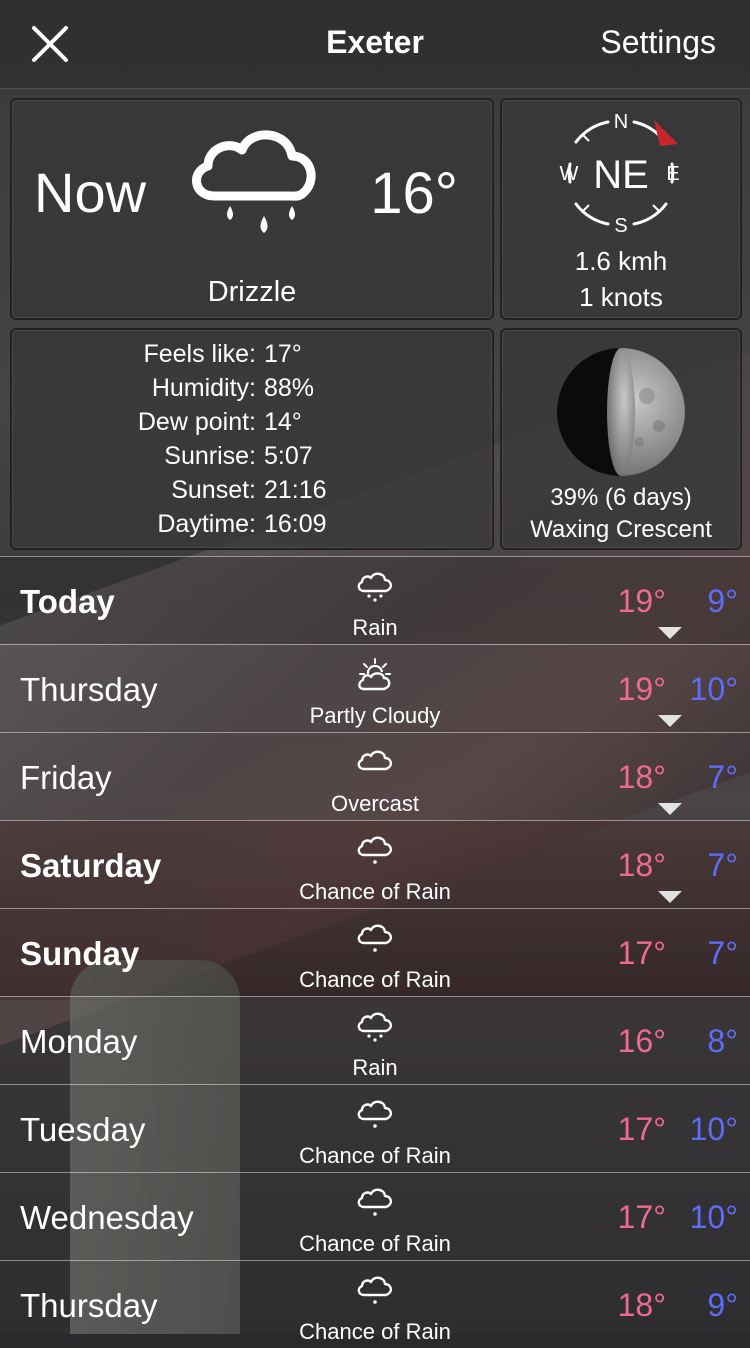 The height and width of the screenshot is (1348, 750). What do you see at coordinates (672, 174) in the screenshot?
I see `svg-text: E` at bounding box center [672, 174].